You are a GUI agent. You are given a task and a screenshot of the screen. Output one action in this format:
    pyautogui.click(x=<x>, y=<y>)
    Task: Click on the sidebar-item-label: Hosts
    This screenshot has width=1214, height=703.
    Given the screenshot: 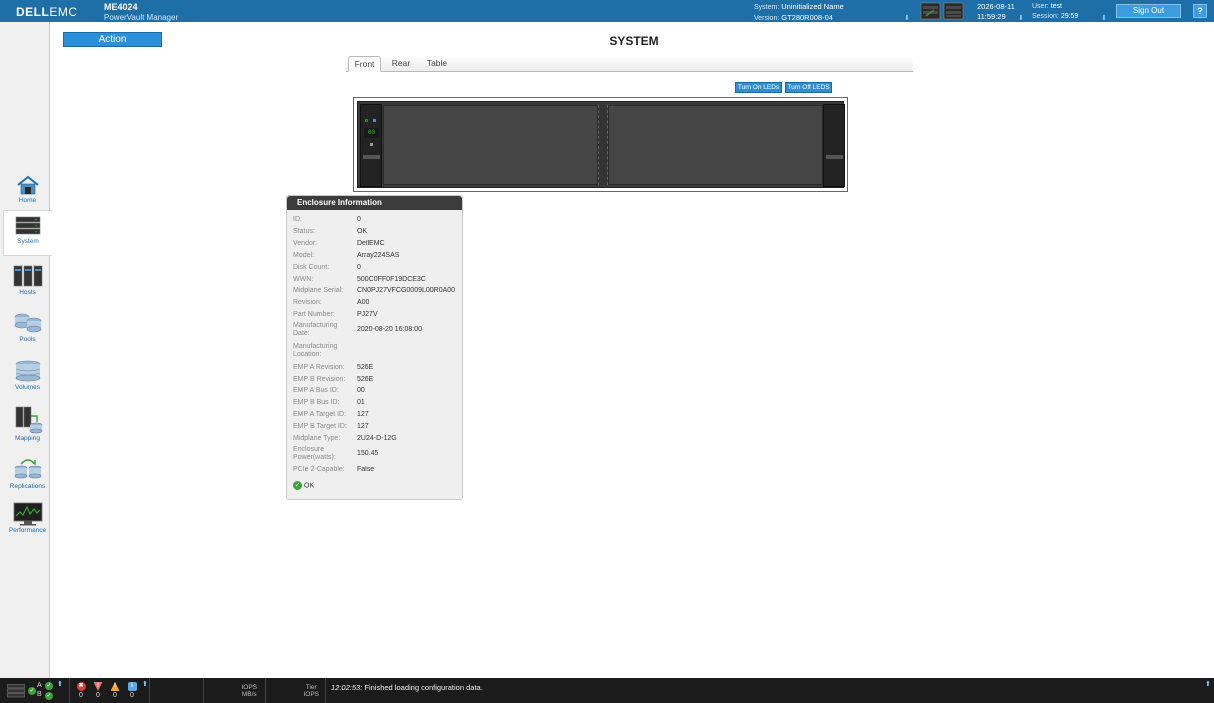 What is the action you would take?
    pyautogui.click(x=27, y=292)
    